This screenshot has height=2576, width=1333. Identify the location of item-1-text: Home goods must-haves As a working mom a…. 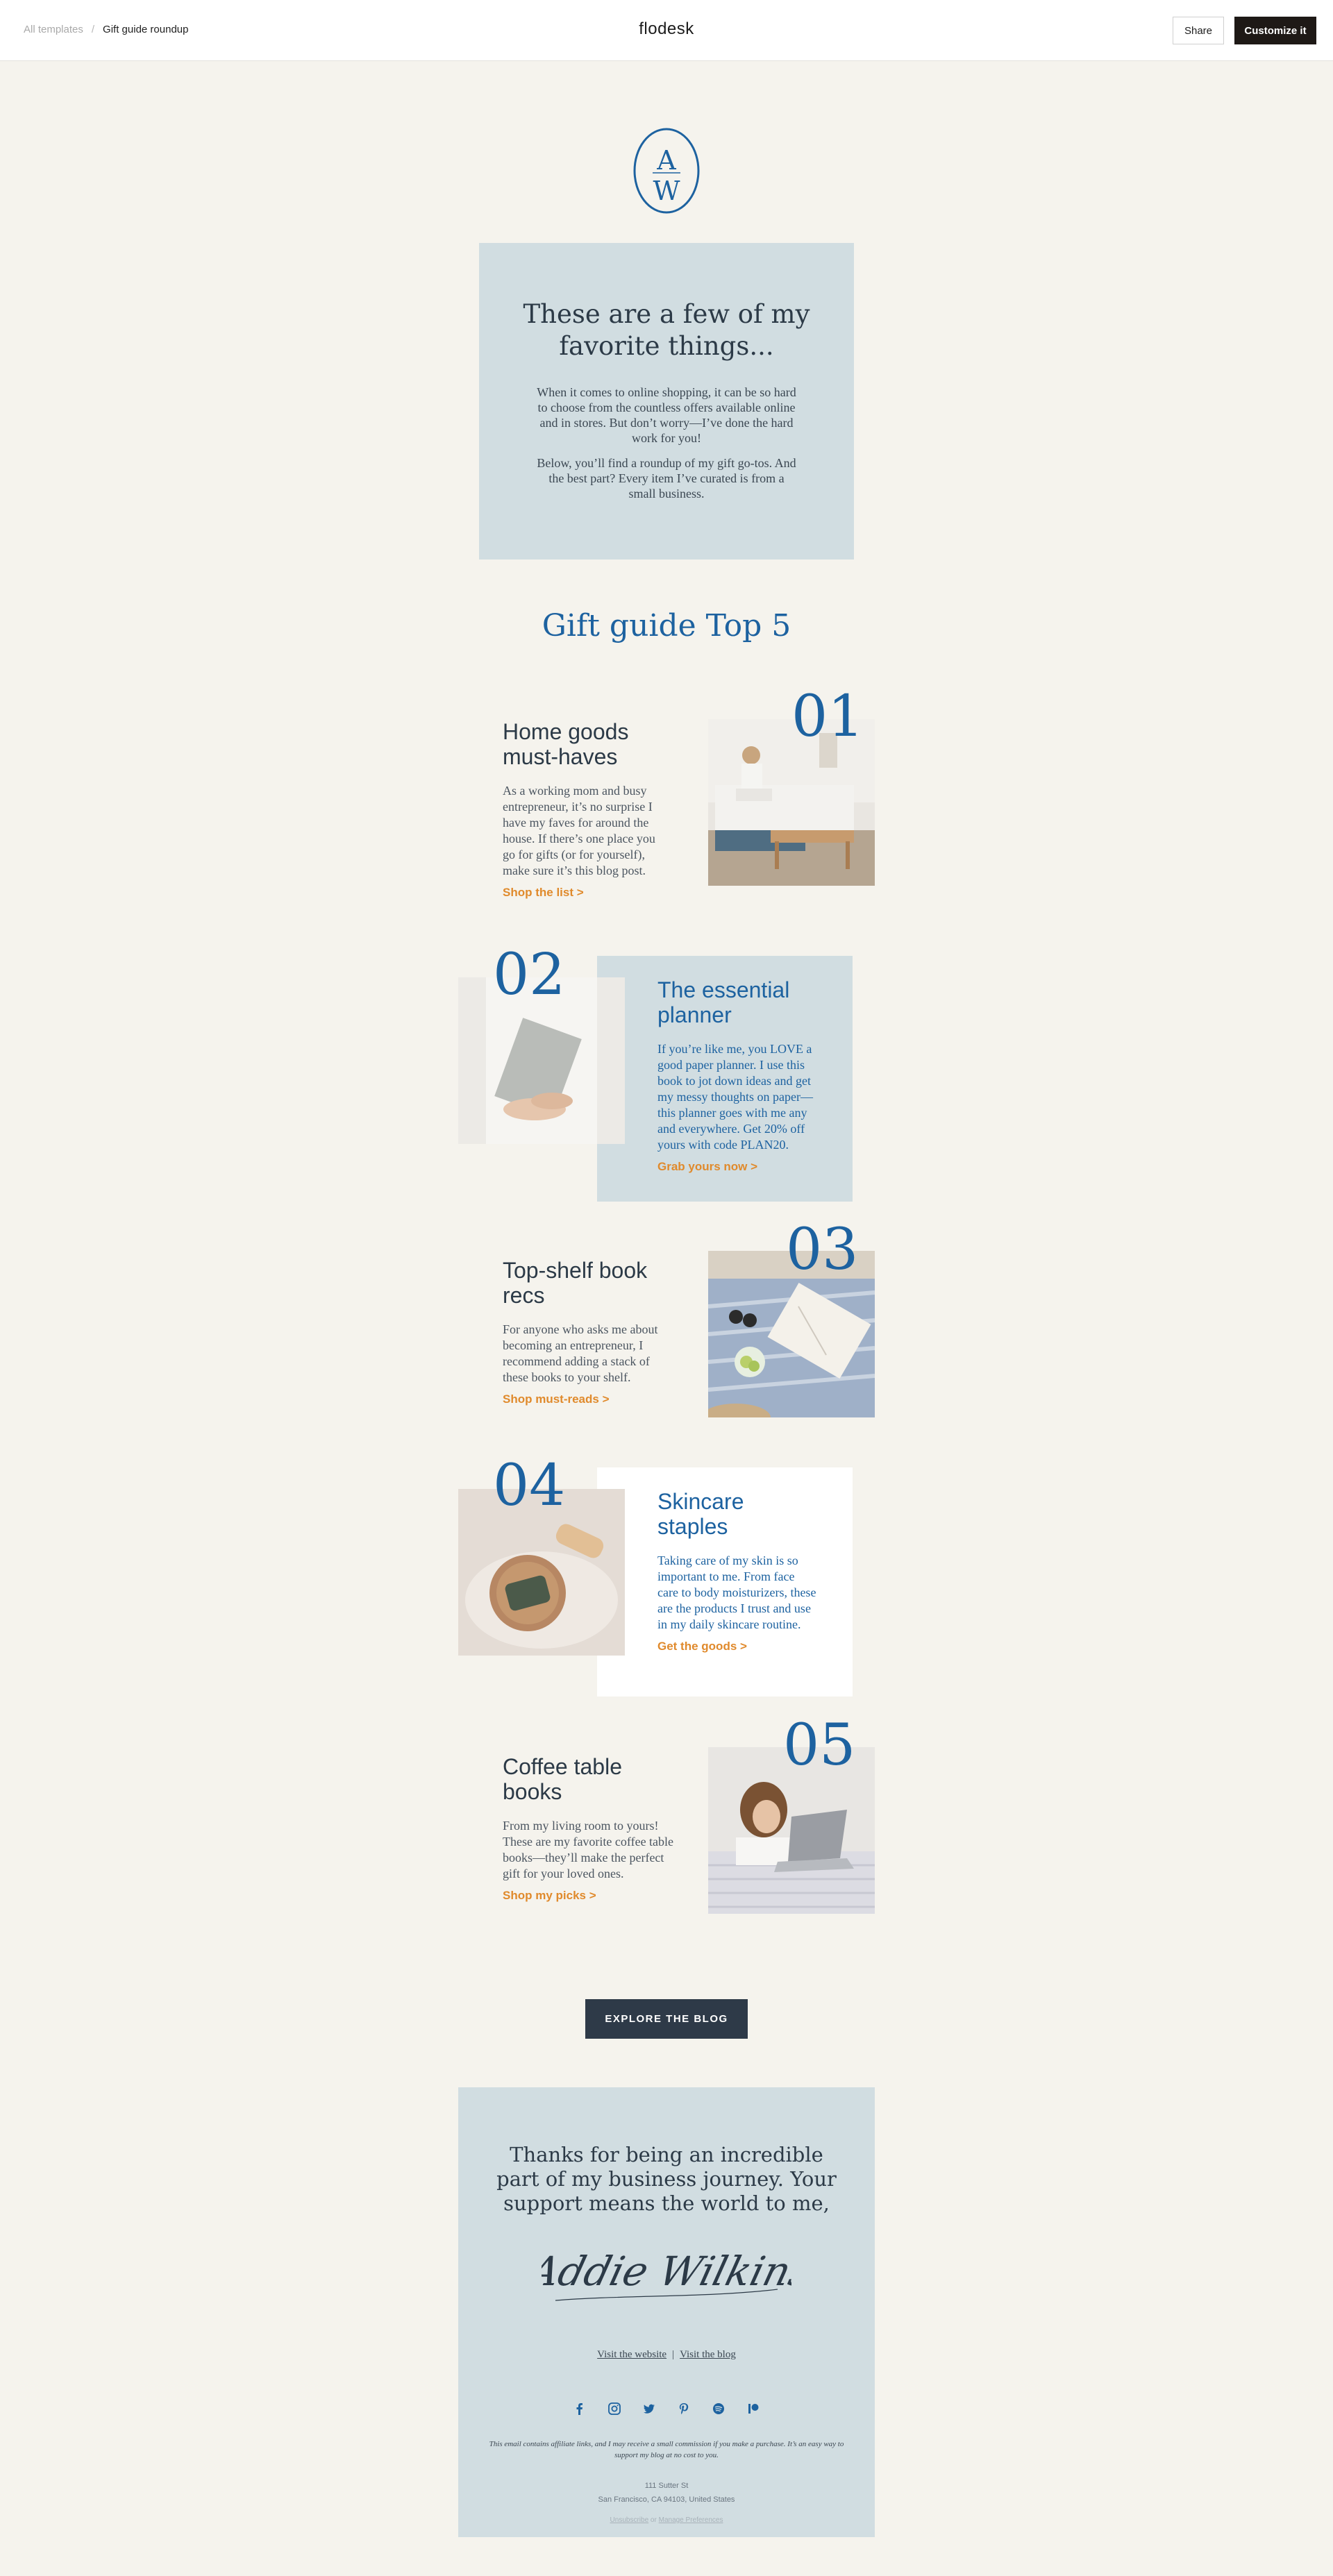
(586, 809).